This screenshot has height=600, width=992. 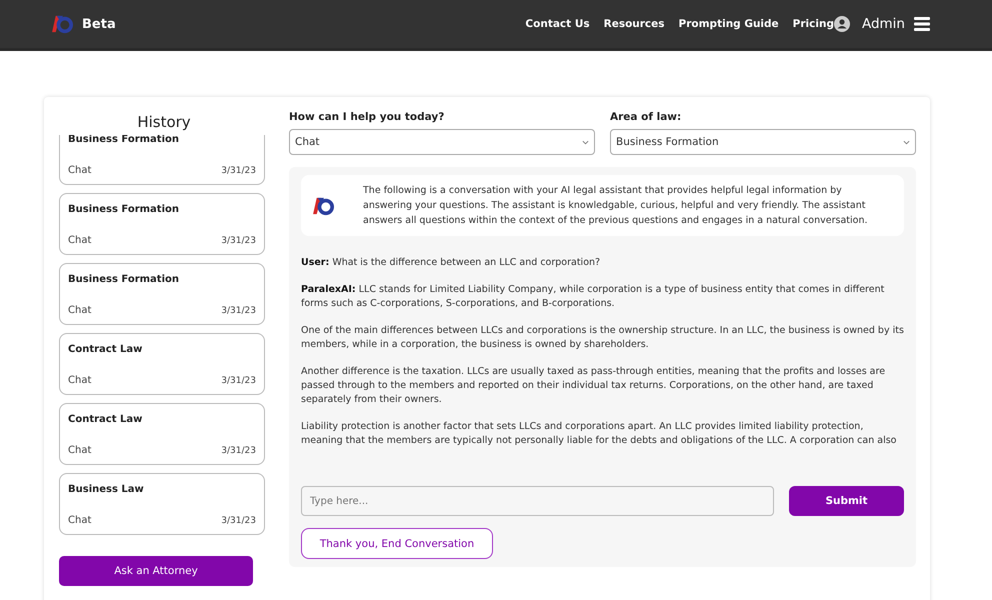 I want to click on ask-attorney-button: Ask an Attorney, so click(x=156, y=571).